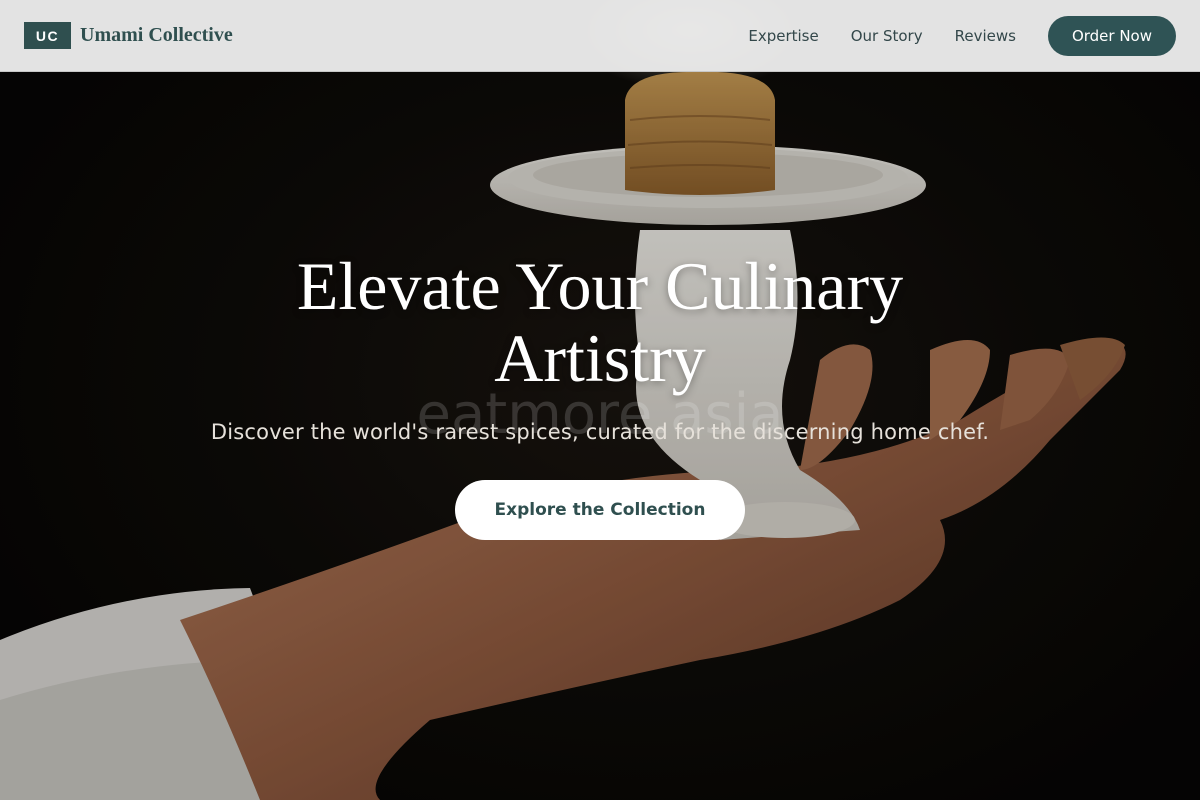 This screenshot has height=800, width=1200. Describe the element at coordinates (47, 35) in the screenshot. I see `brand-badge: UC` at that location.